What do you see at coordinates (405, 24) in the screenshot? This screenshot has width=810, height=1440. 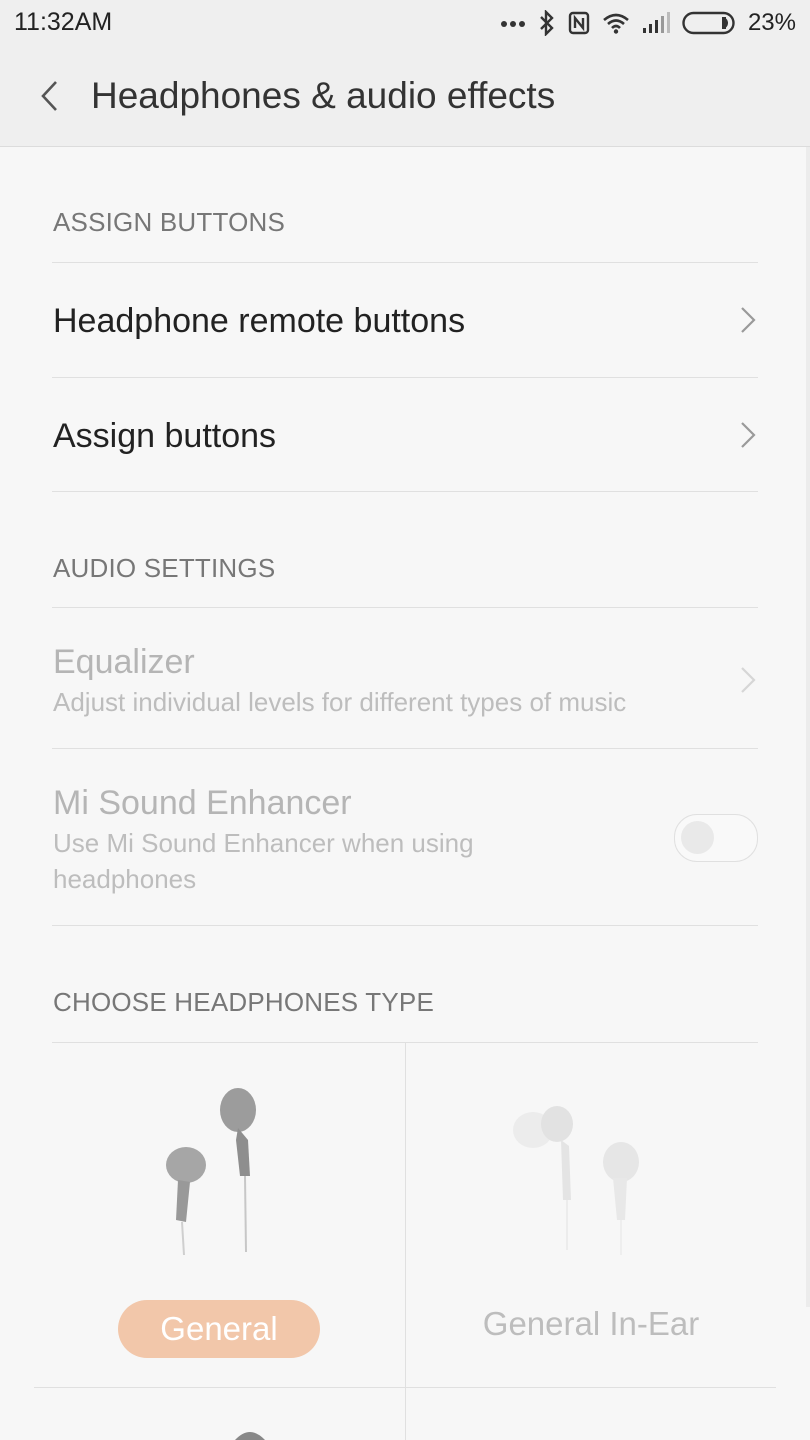 I see `status-bar: 11:32AM 23%` at bounding box center [405, 24].